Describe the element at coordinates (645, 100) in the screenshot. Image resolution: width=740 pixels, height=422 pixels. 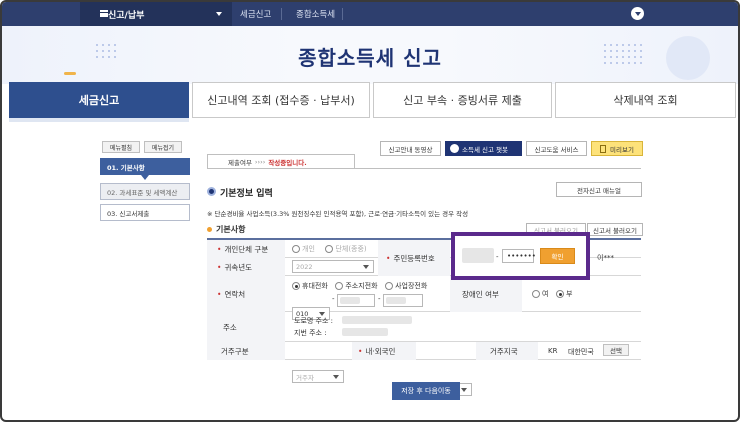
I see `tab-deleted-history: 삭제내역 조회` at that location.